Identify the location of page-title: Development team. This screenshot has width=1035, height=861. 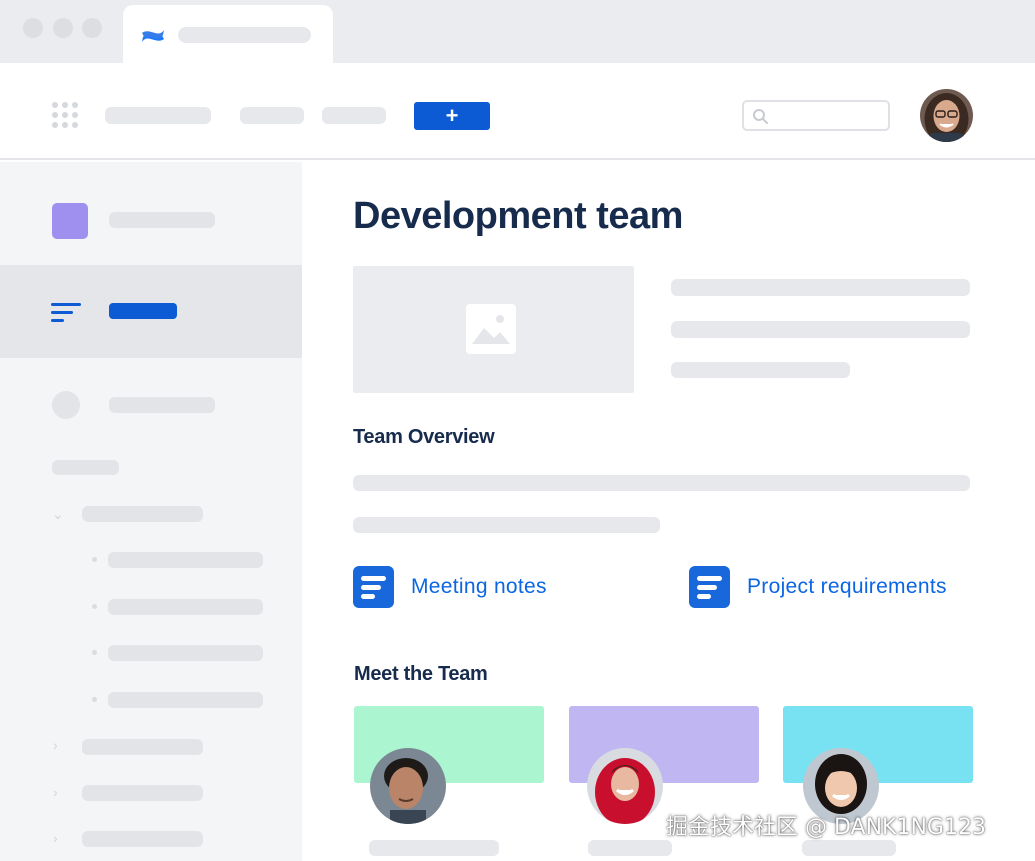
(518, 216).